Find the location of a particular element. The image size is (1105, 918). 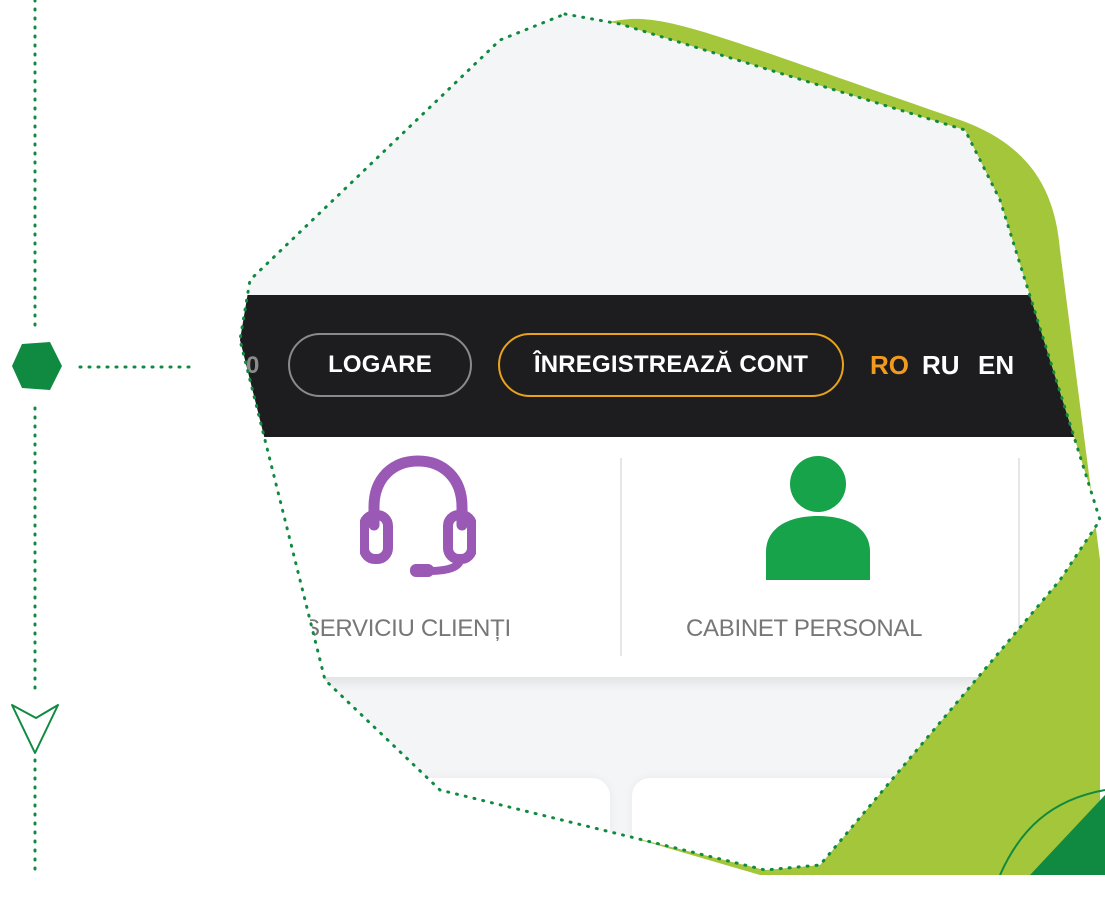

person-icon is located at coordinates (818, 518).